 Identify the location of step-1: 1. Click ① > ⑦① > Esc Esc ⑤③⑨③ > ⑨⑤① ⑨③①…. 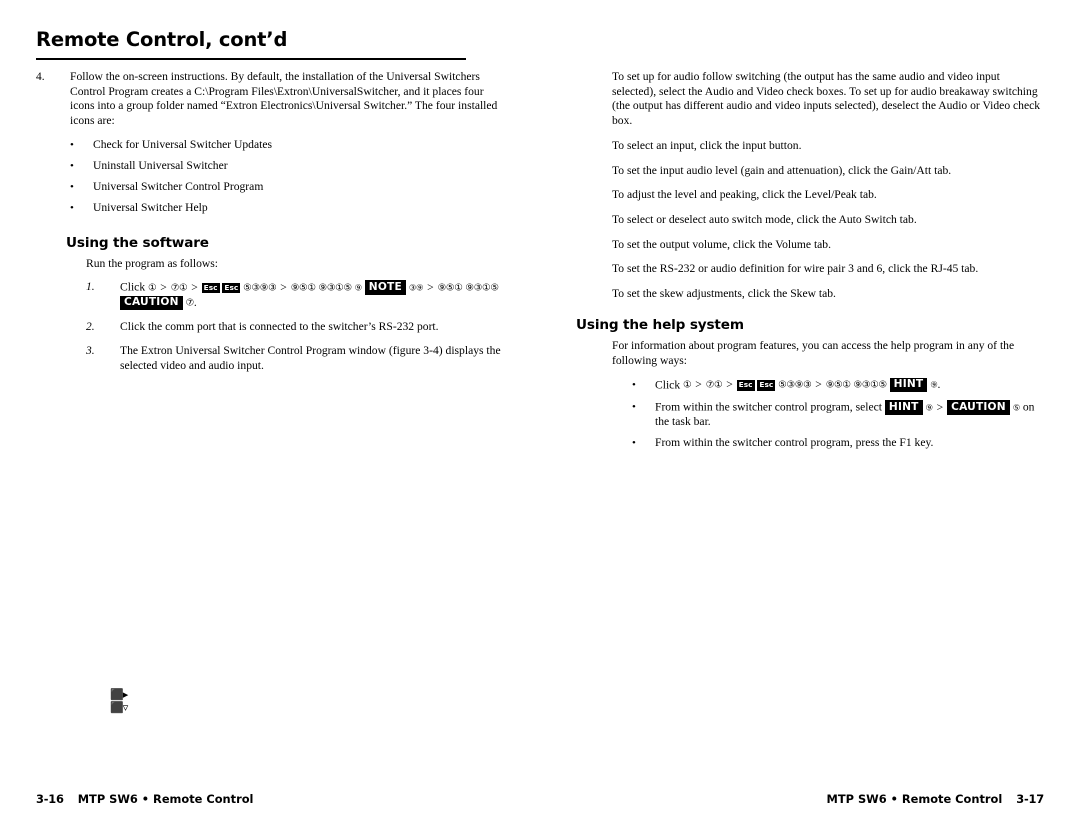
(294, 295).